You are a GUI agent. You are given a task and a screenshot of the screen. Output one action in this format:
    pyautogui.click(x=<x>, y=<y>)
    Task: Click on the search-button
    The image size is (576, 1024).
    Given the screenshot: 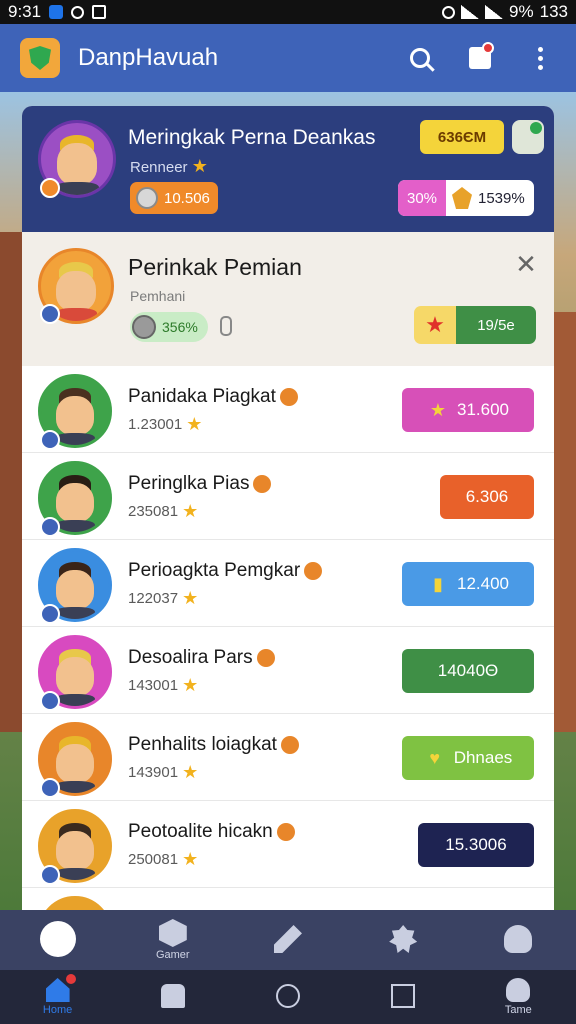 What is the action you would take?
    pyautogui.click(x=420, y=58)
    